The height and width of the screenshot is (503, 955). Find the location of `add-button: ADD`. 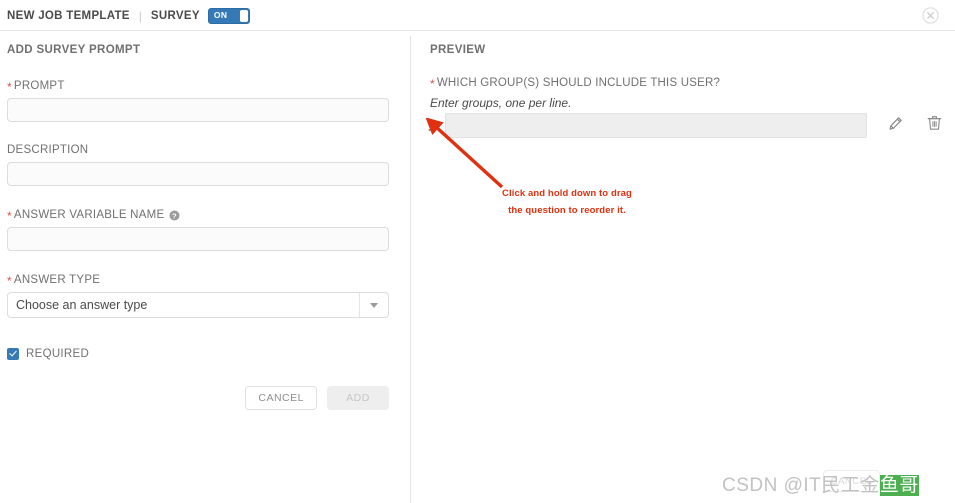

add-button: ADD is located at coordinates (358, 398).